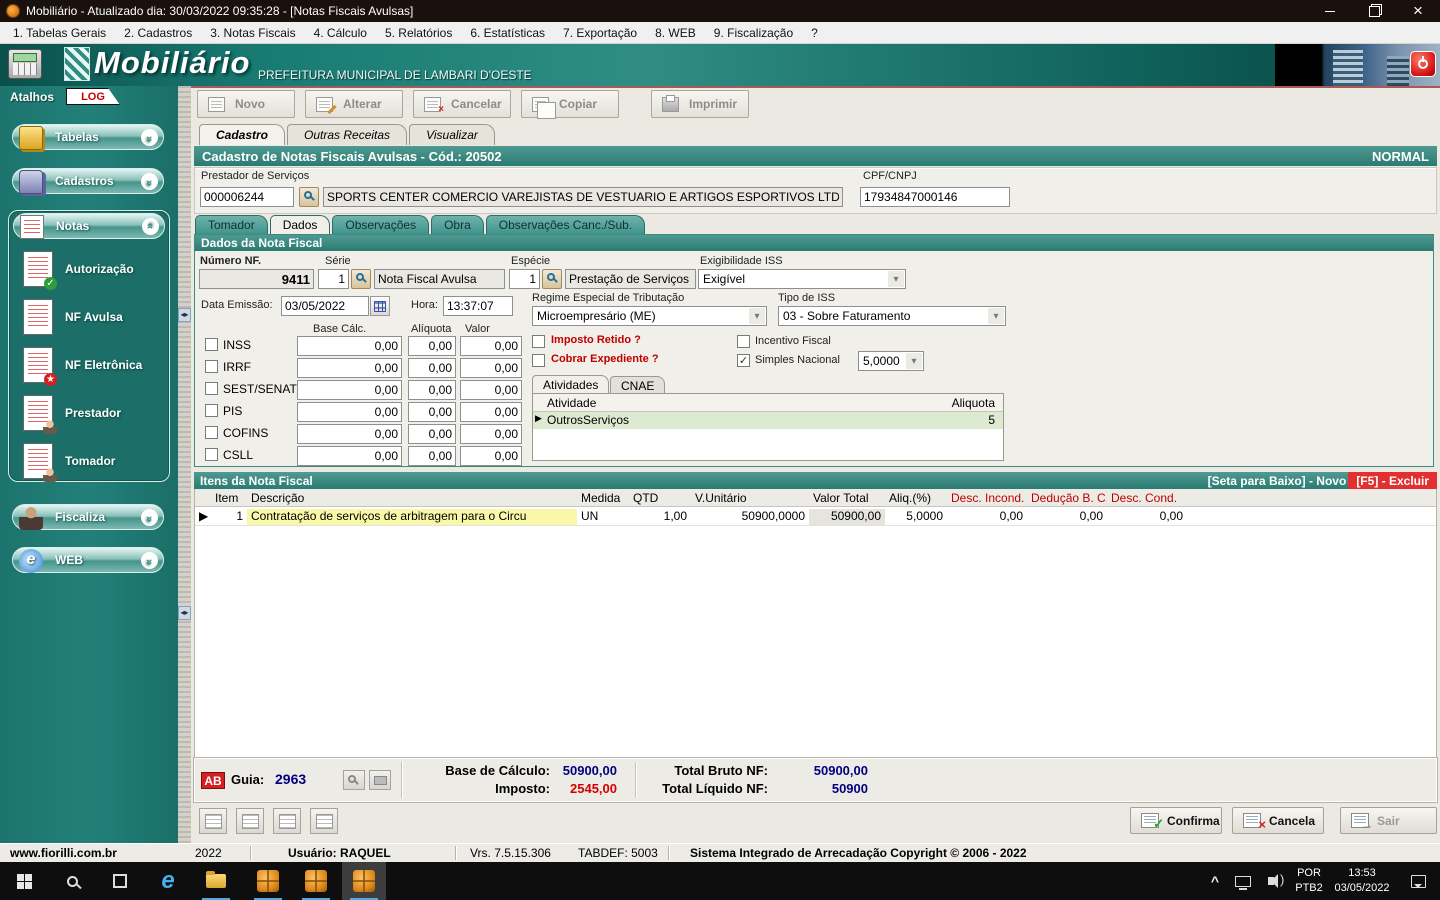  Describe the element at coordinates (316, 881) in the screenshot. I see `taskbar-app2-button` at that location.